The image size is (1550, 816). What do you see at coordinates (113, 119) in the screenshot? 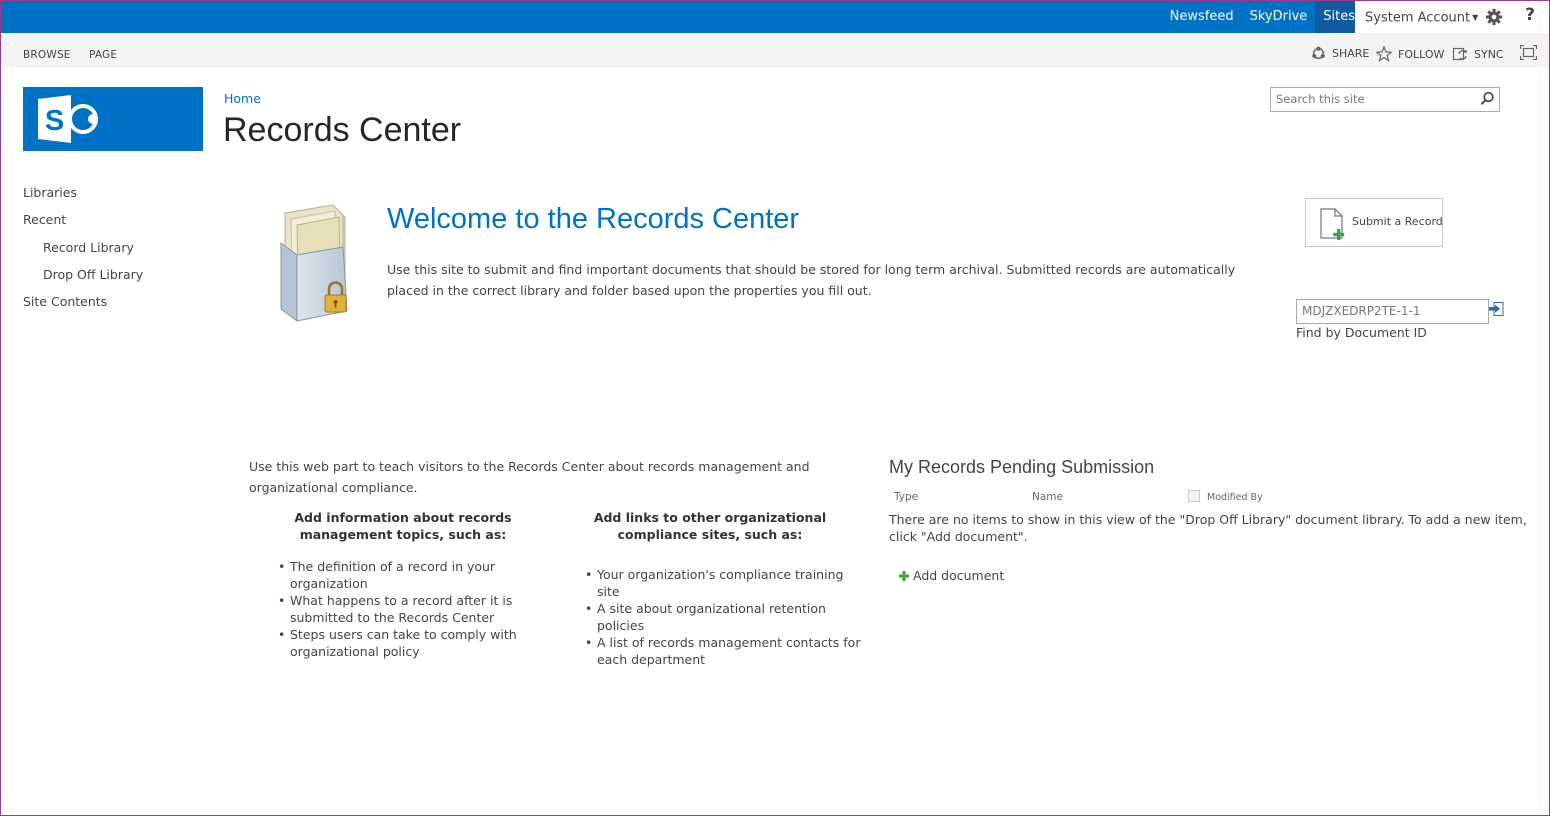
I see `sharepoint-logo: S` at bounding box center [113, 119].